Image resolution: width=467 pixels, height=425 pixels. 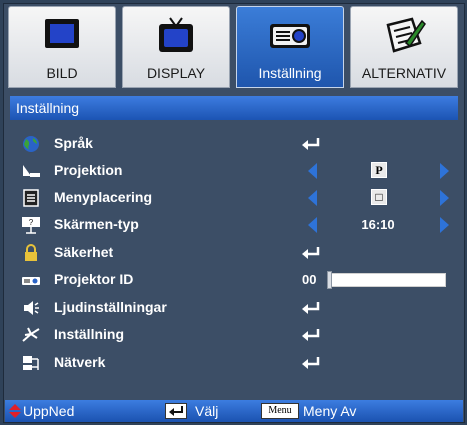 I want to click on projector-icon, so click(x=290, y=37).